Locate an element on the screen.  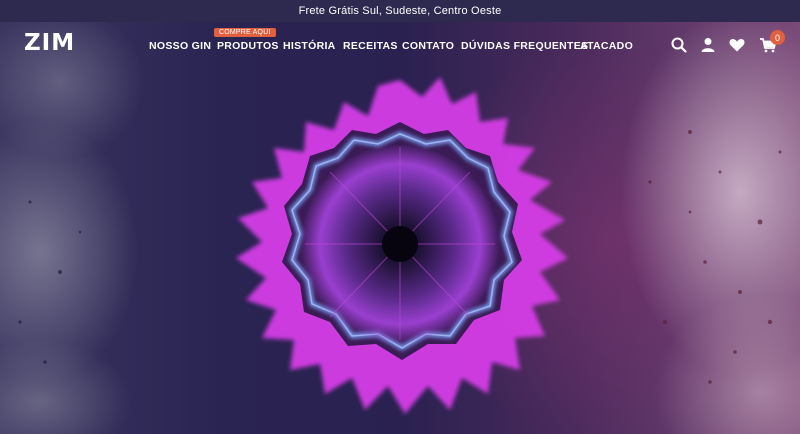
nav-duvidas-frequentes: DÚVIDAS FREQUENTES is located at coordinates (524, 46).